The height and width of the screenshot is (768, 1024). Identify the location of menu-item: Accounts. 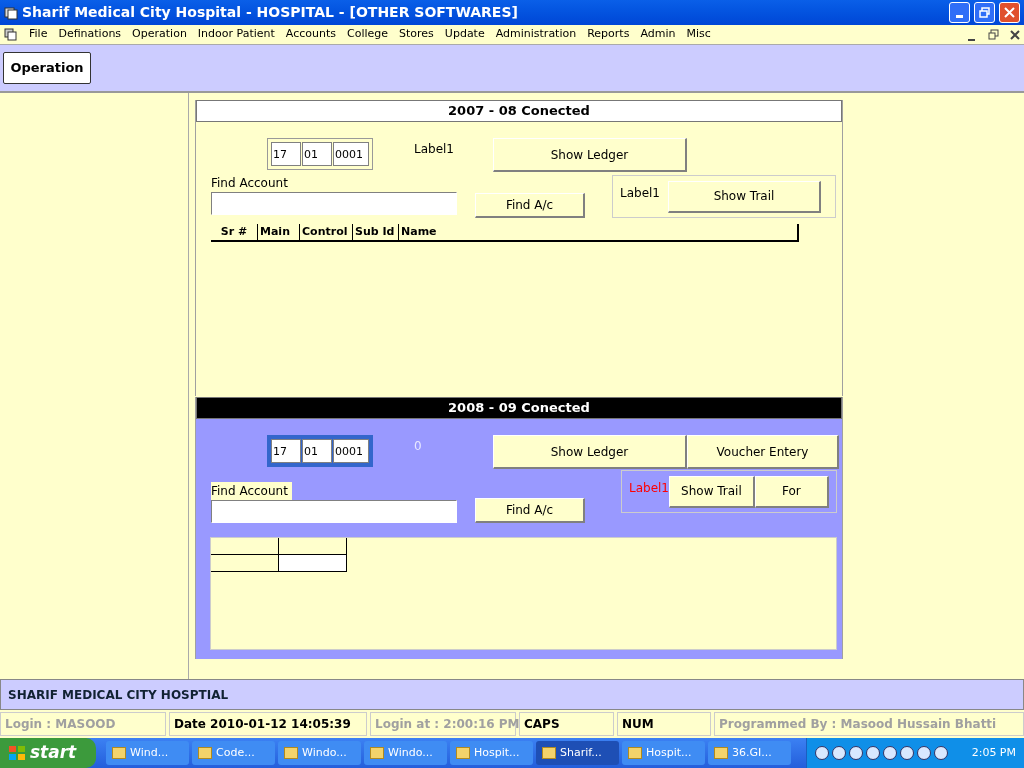
(310, 34).